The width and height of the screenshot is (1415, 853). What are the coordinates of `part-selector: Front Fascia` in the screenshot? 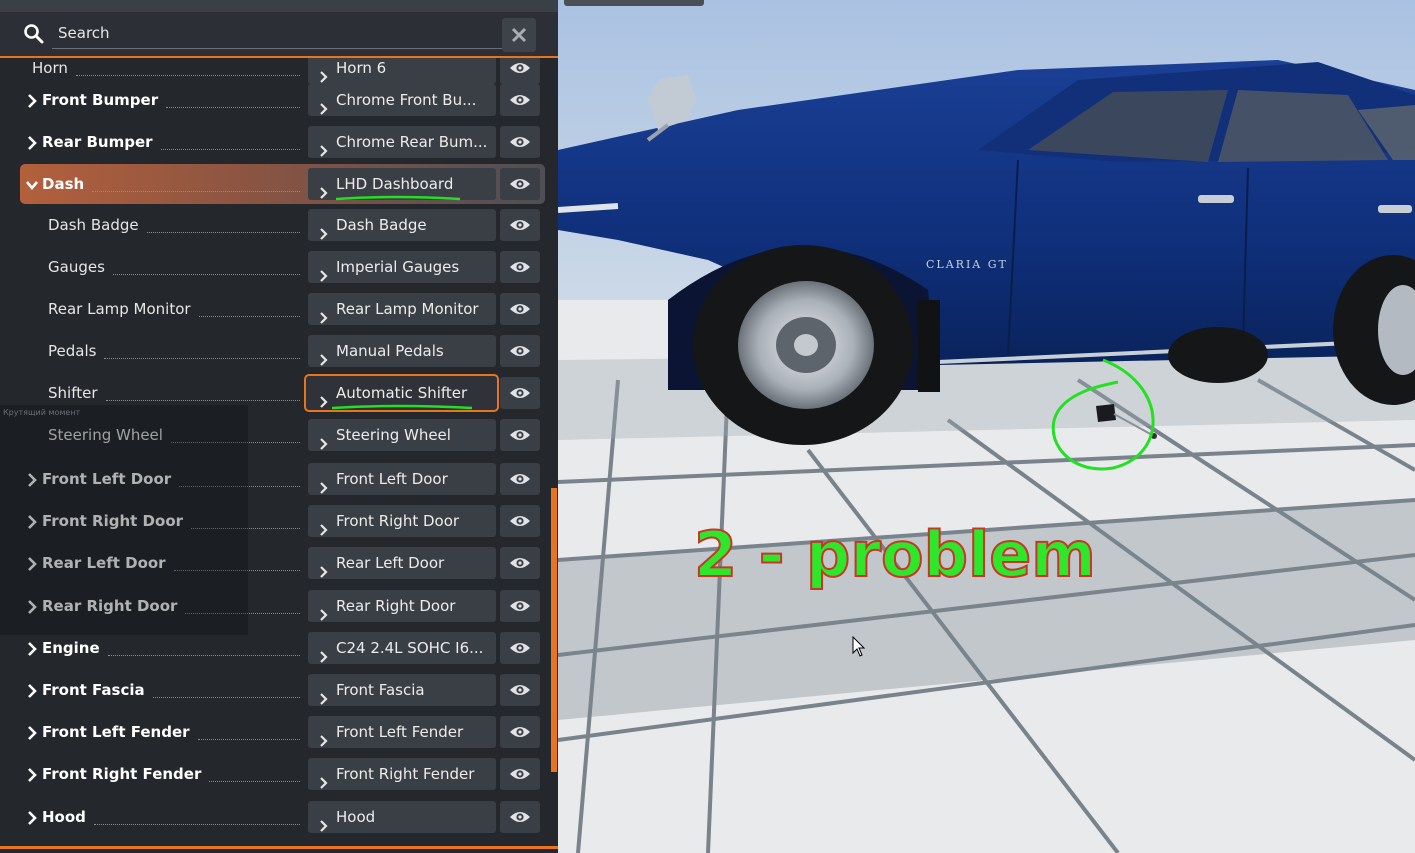 It's located at (402, 690).